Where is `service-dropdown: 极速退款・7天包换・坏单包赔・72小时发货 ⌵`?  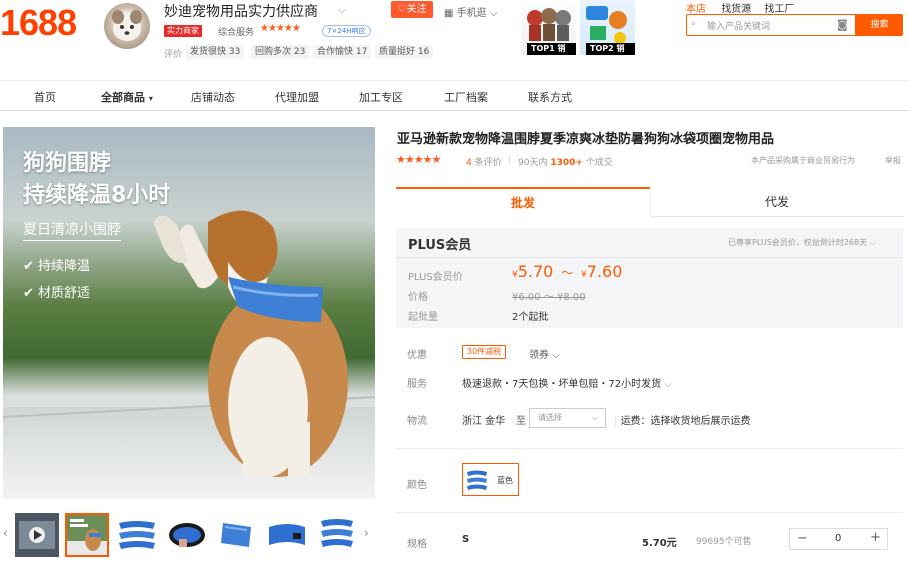 service-dropdown: 极速退款・7天包换・坏单包赔・72小时发货 ⌵ is located at coordinates (567, 382).